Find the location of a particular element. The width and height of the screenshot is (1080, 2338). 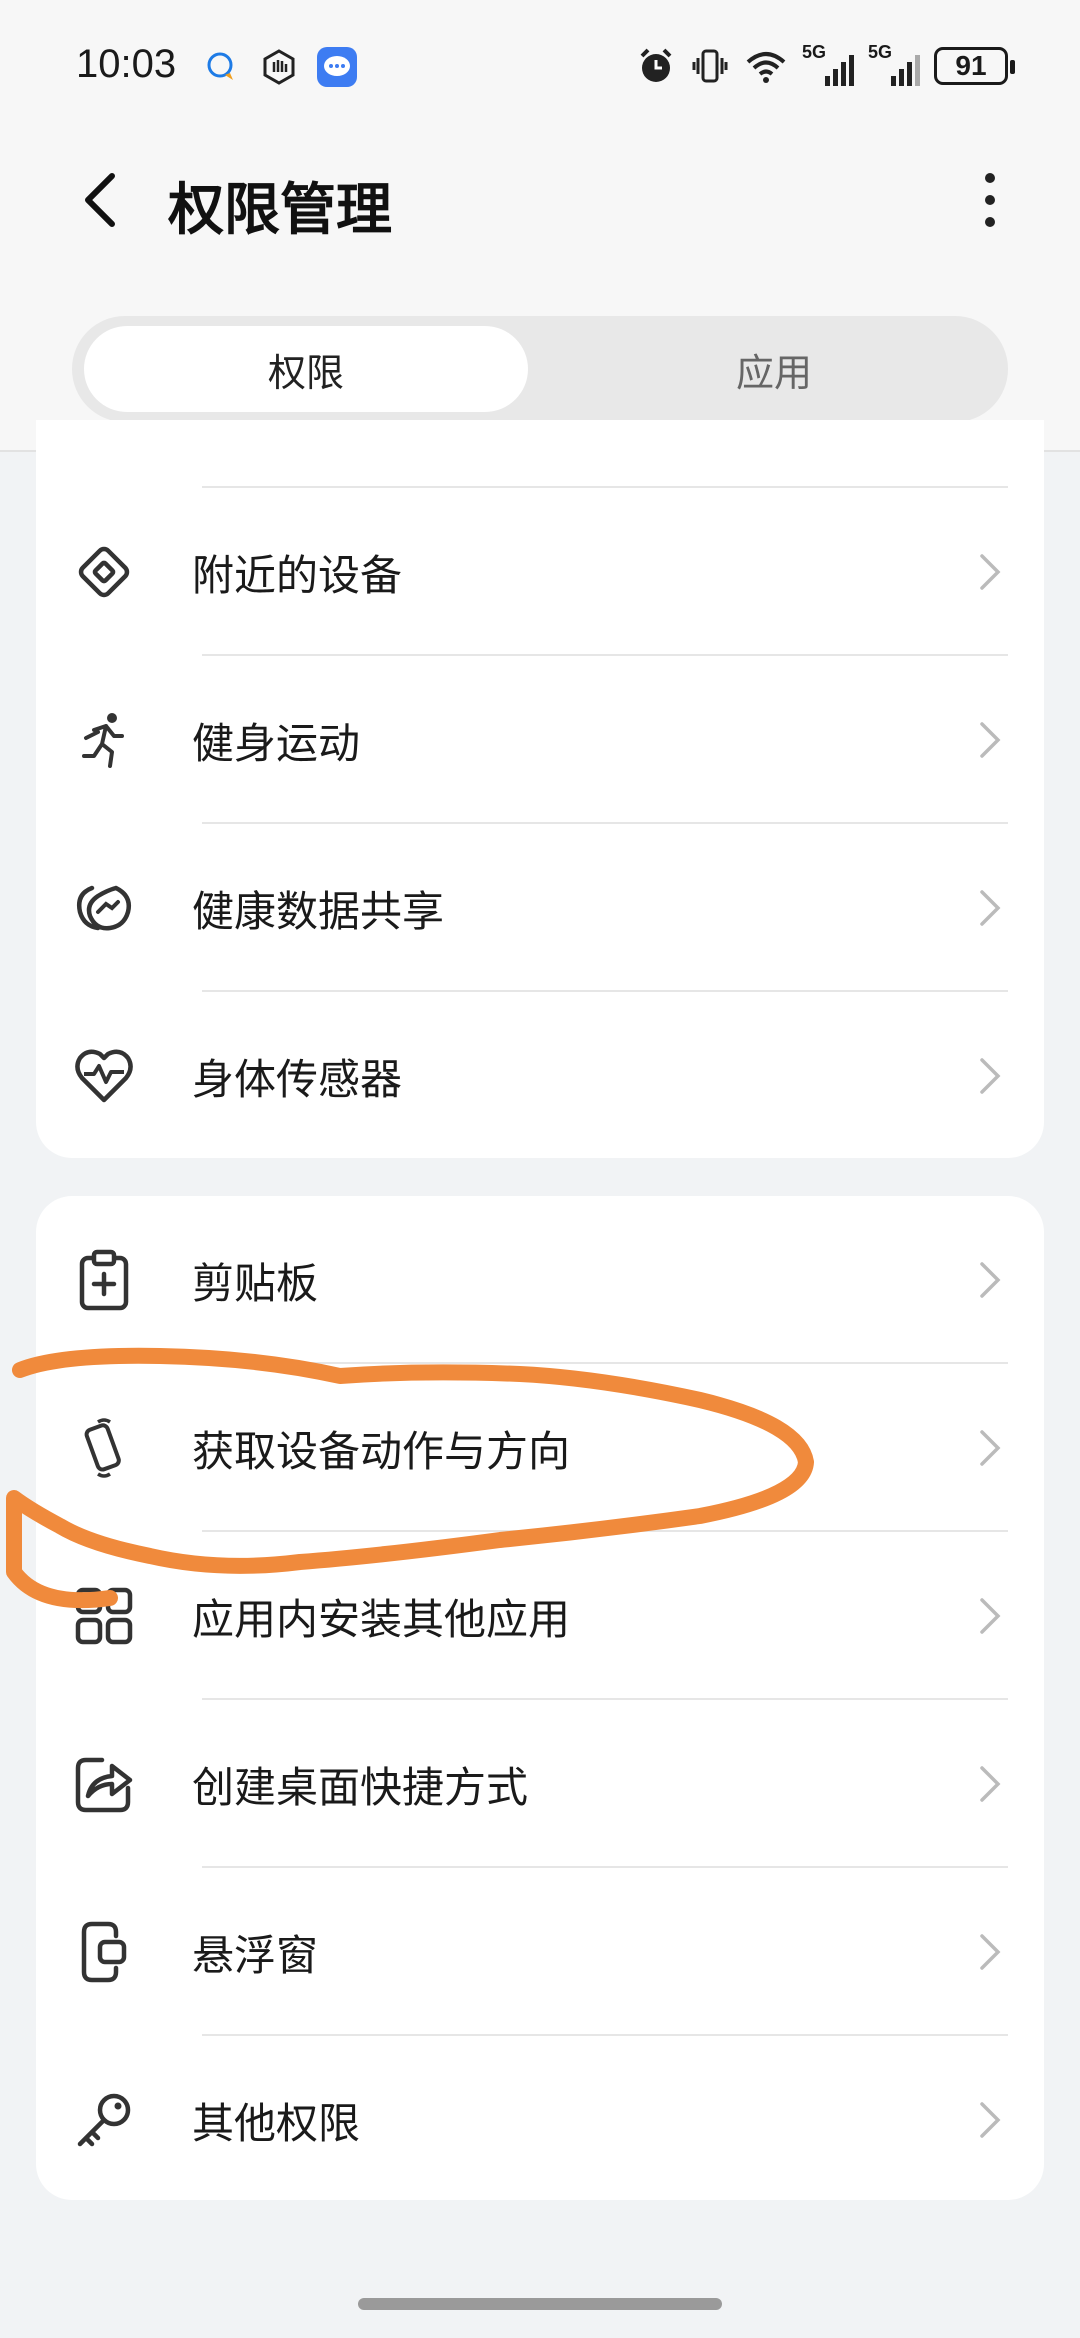

list-item-health-data-sharing: 健康数据共享 is located at coordinates (540, 908).